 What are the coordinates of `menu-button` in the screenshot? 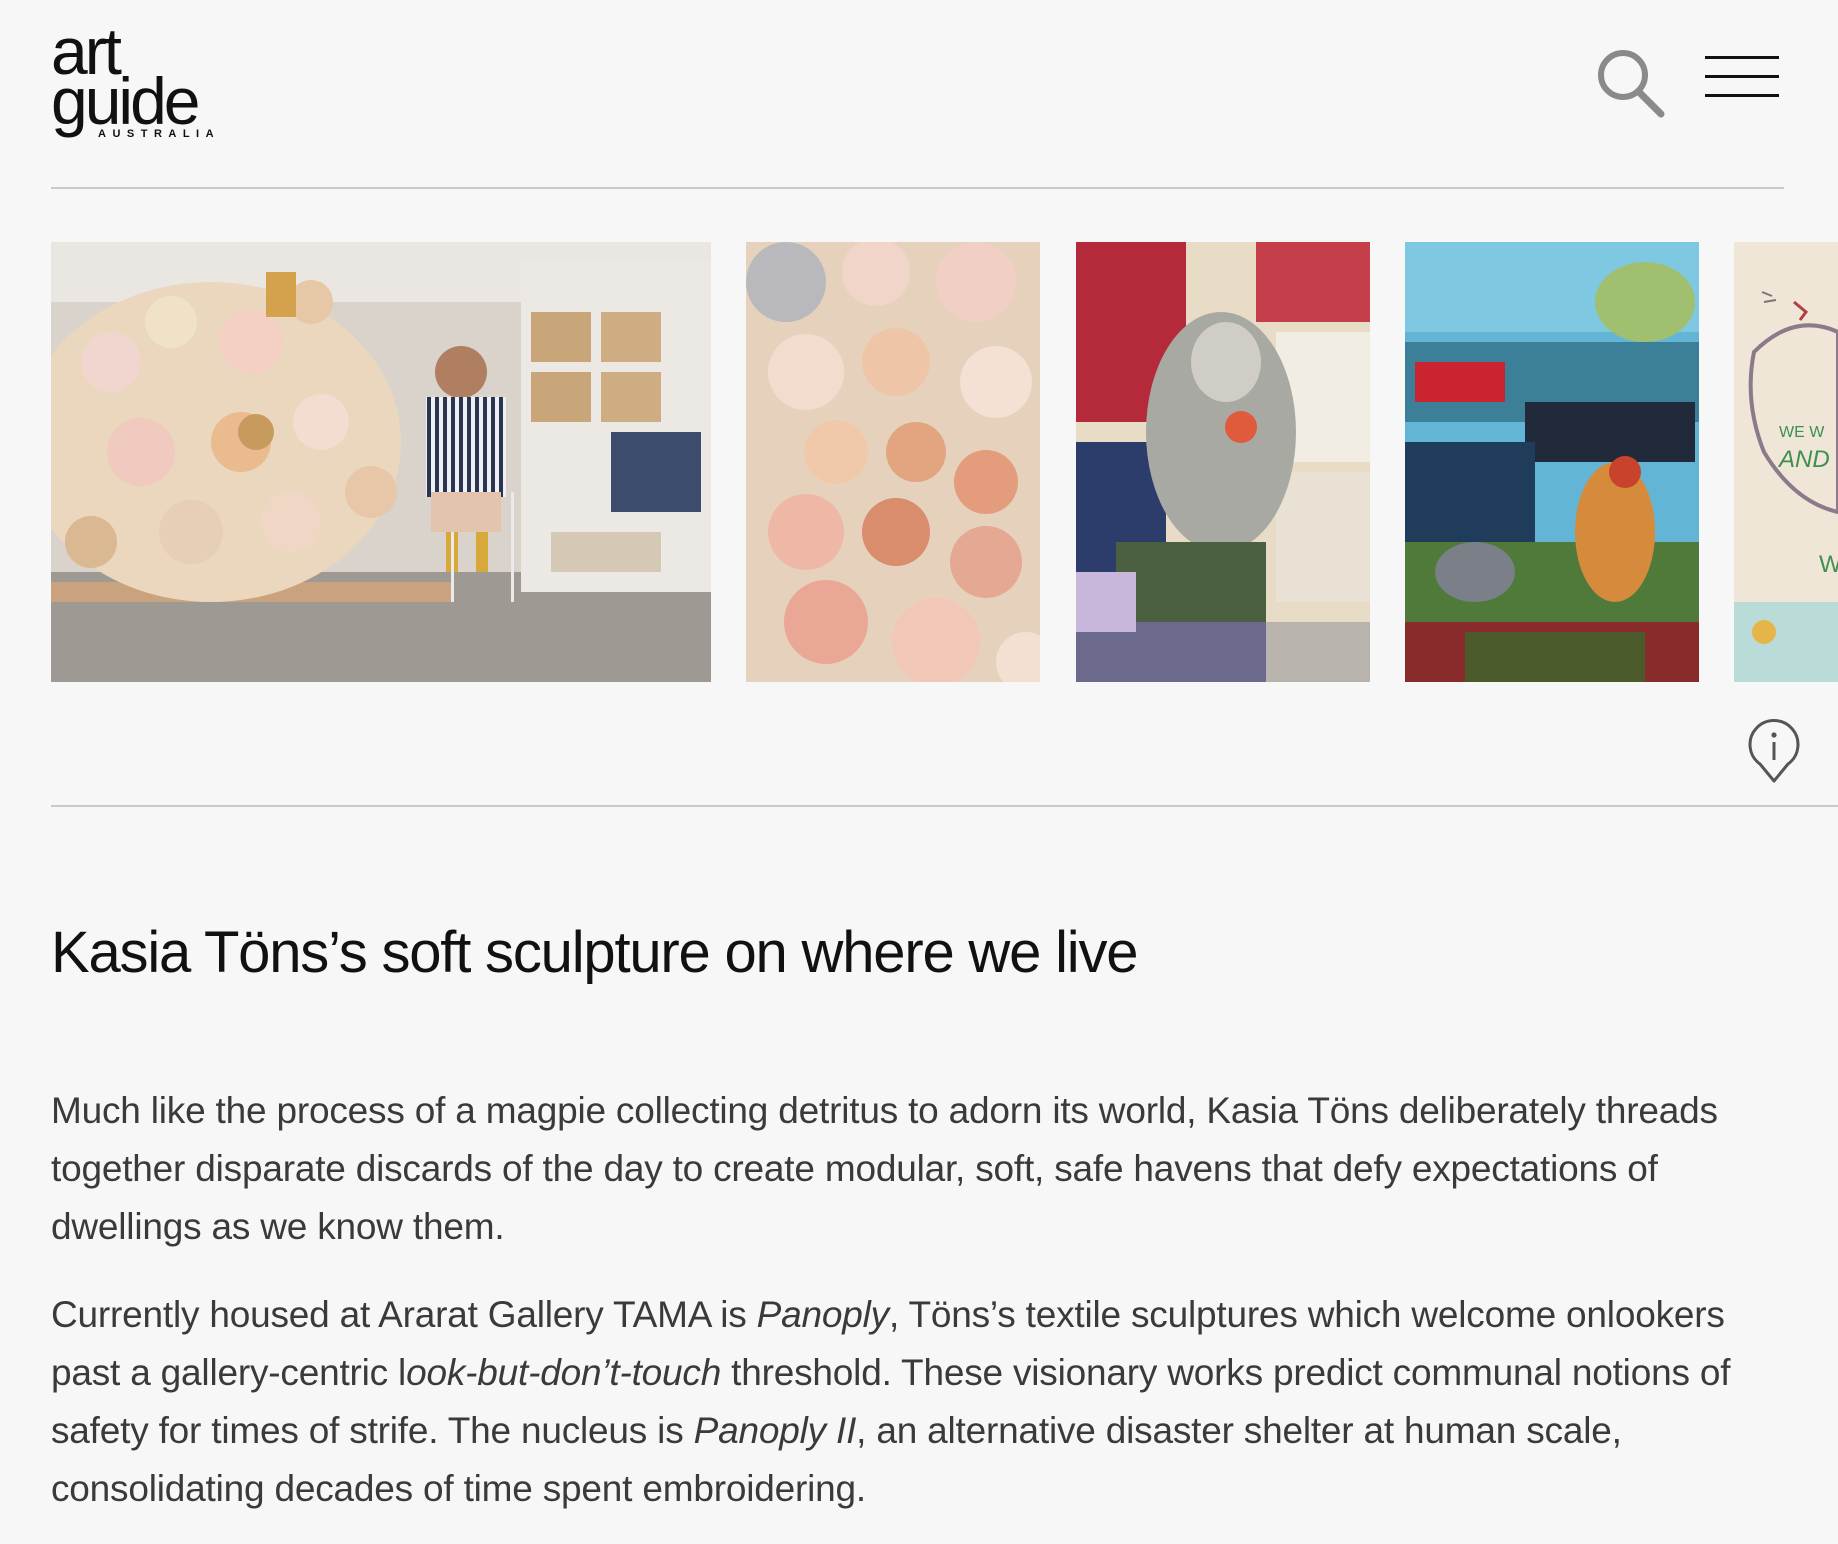 It's located at (1743, 77).